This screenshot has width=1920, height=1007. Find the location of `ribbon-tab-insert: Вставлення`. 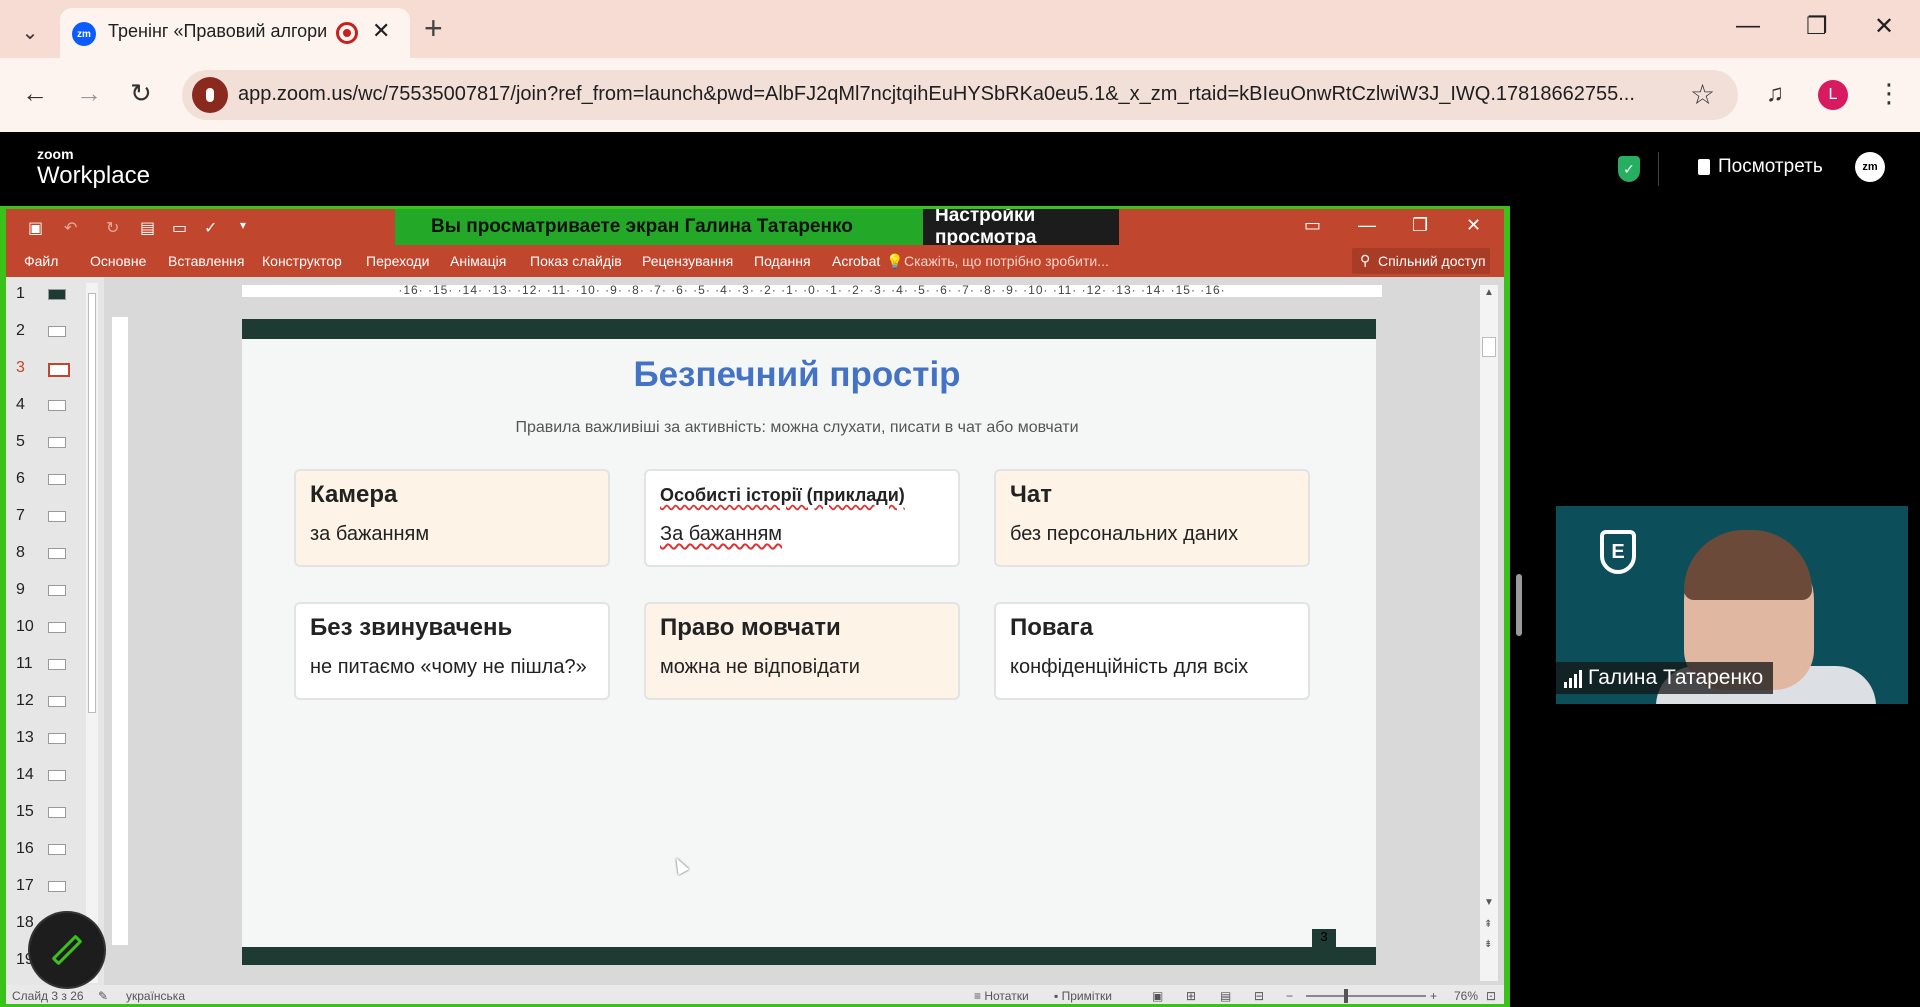

ribbon-tab-insert: Вставлення is located at coordinates (206, 261).